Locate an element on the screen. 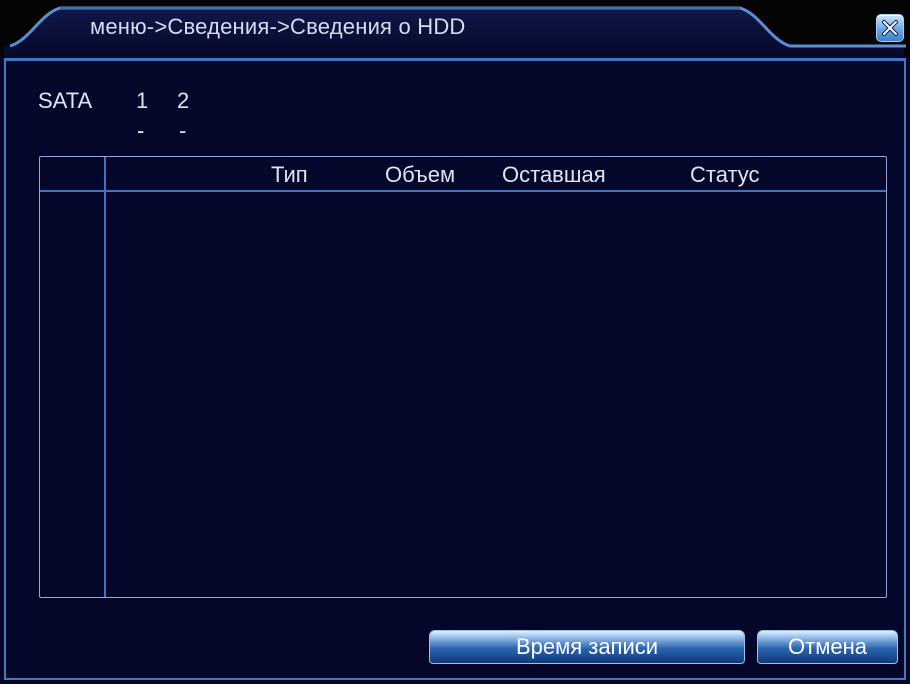  column-header-status: Статус is located at coordinates (725, 174).